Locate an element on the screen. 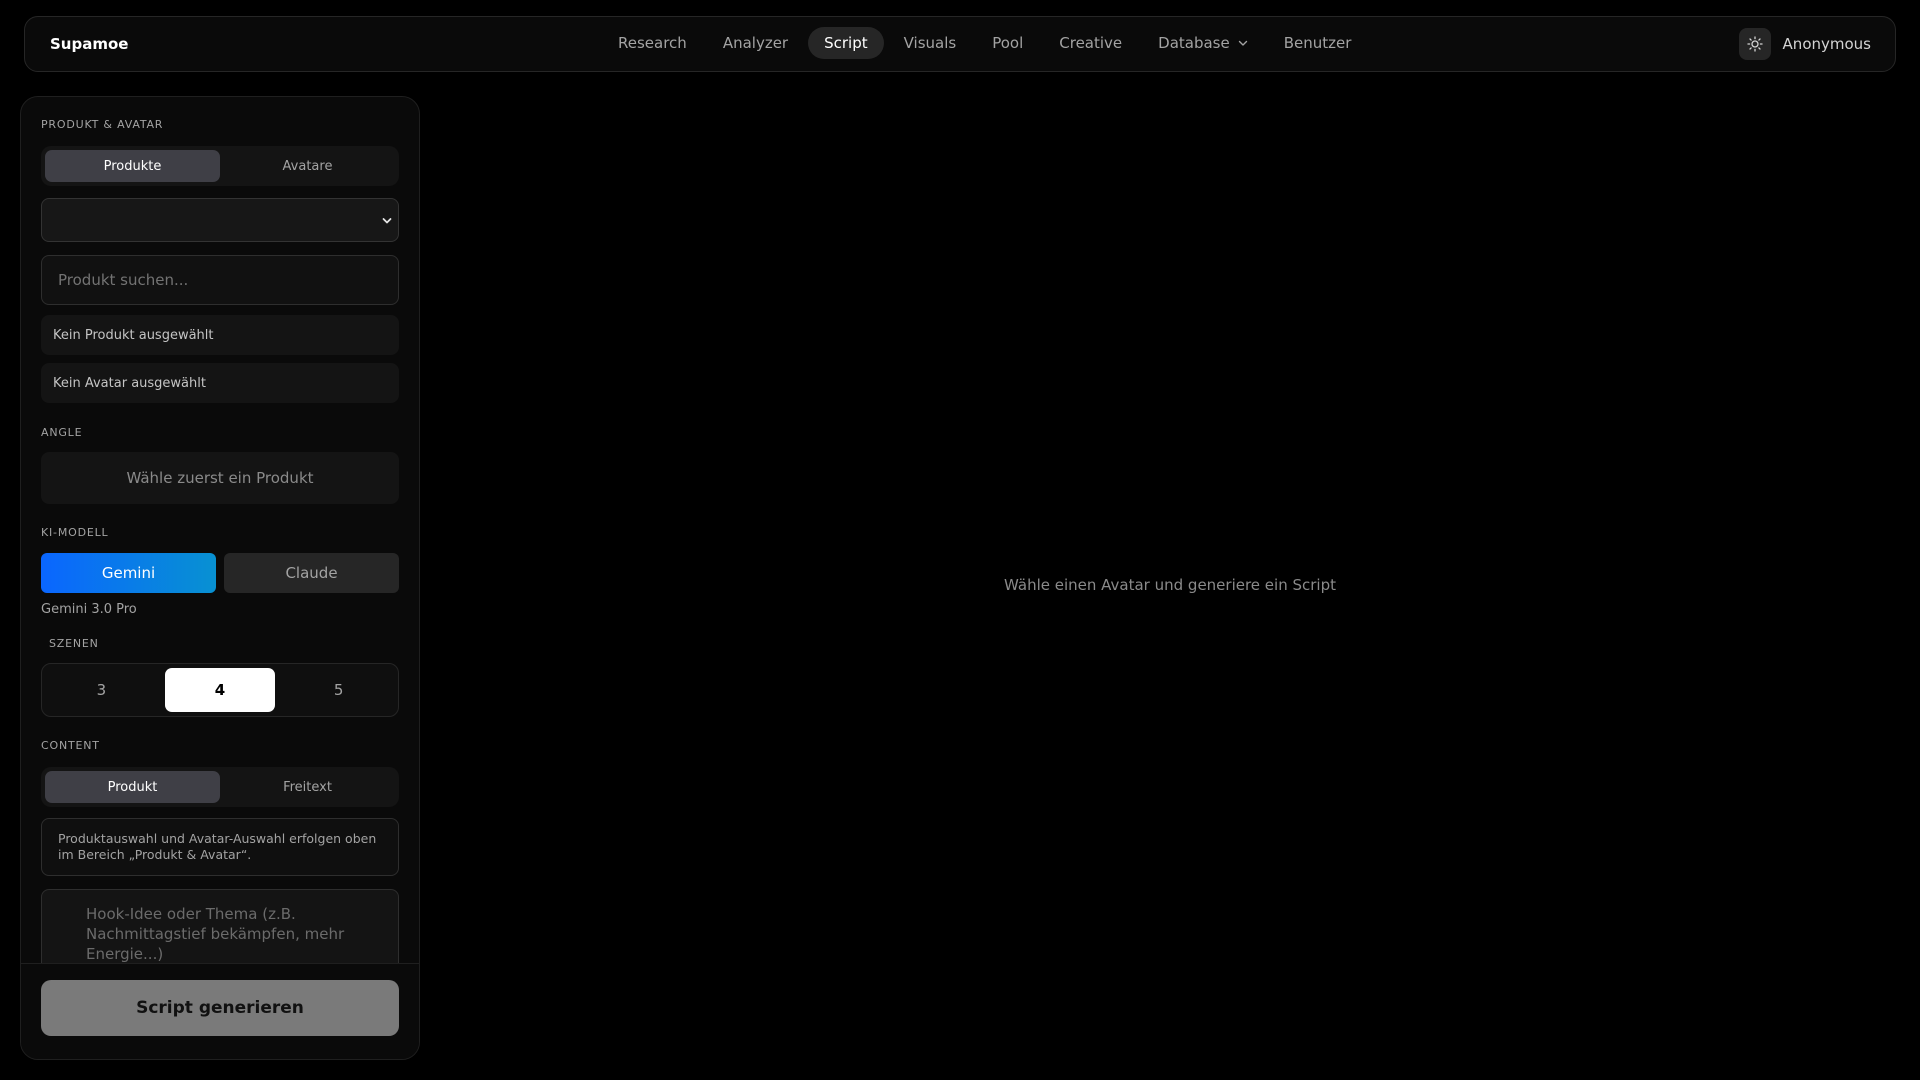 Image resolution: width=1920 pixels, height=1080 pixels. nav-analyzer: Analyzer is located at coordinates (755, 43).